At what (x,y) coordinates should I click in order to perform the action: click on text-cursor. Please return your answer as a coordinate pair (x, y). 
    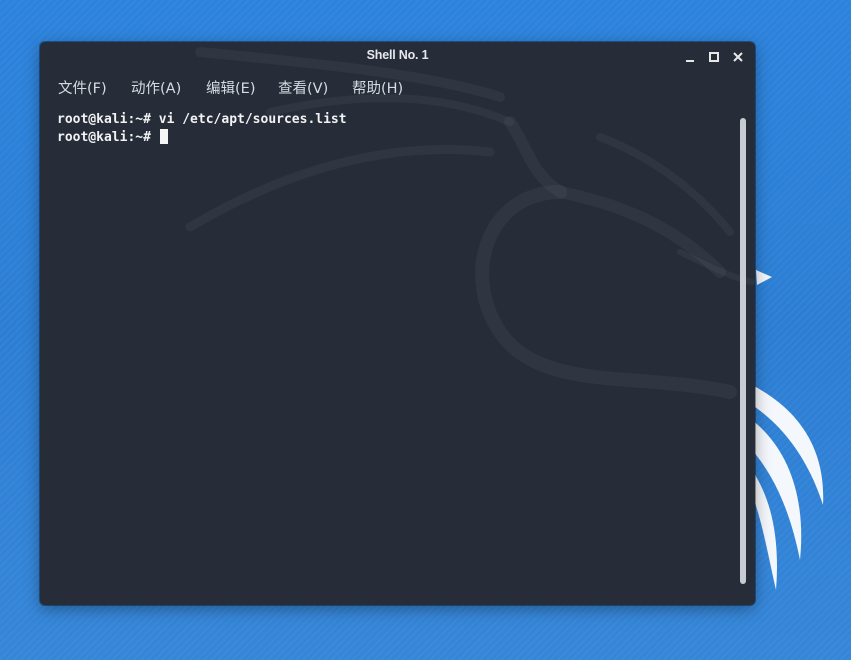
    Looking at the image, I should click on (163, 136).